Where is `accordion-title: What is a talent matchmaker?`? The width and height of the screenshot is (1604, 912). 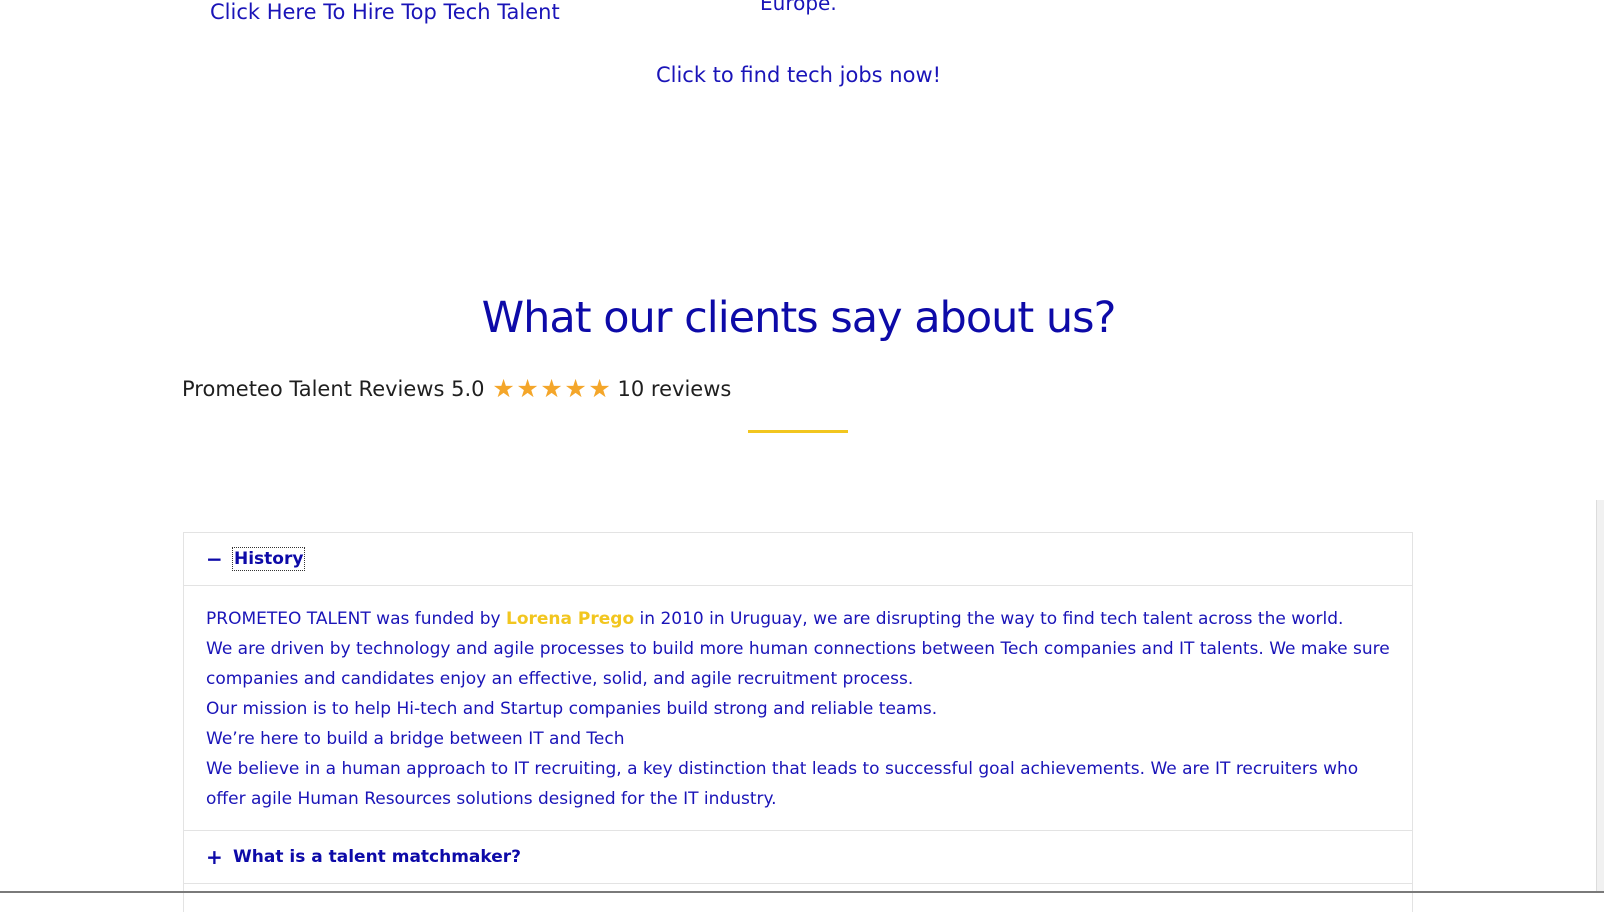 accordion-title: What is a talent matchmaker? is located at coordinates (377, 857).